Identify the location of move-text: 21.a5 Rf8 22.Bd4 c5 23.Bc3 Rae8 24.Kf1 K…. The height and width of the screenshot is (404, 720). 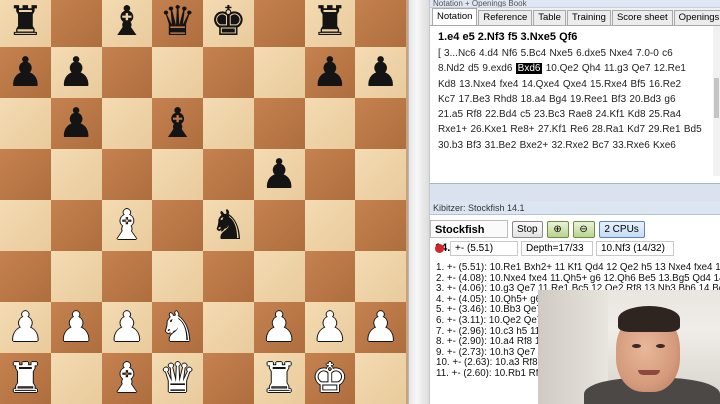
(559, 114).